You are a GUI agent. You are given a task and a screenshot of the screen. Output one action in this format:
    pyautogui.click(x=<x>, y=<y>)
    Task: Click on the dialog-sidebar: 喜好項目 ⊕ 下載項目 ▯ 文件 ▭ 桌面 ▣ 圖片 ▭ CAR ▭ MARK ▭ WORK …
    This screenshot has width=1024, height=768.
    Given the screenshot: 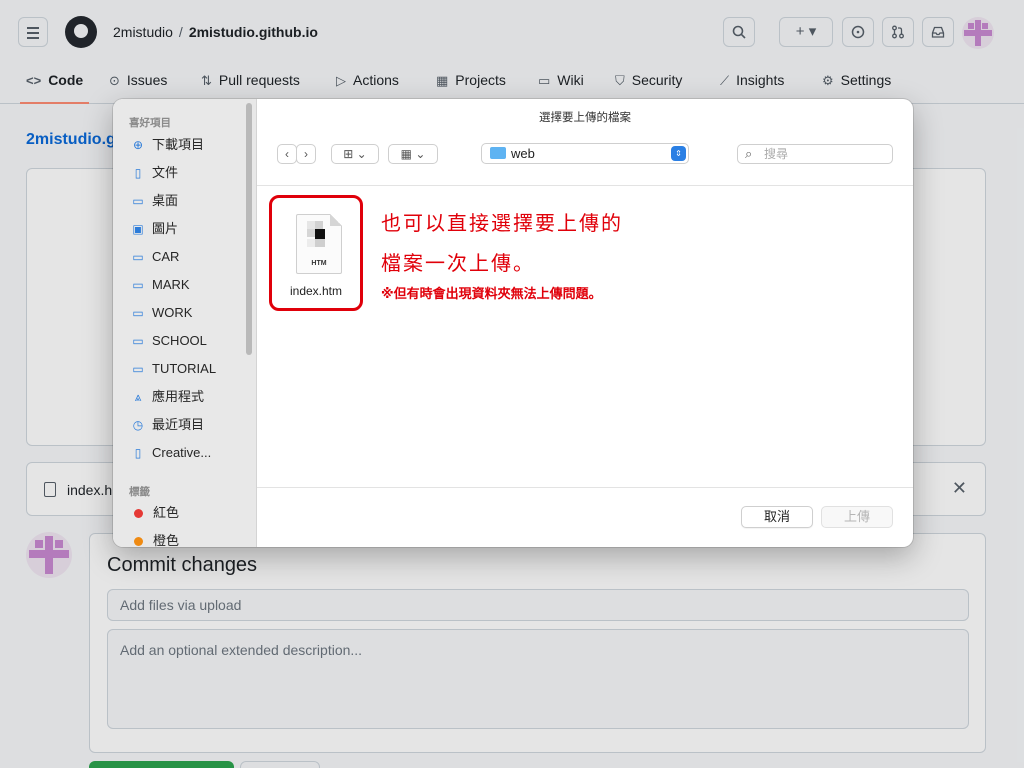 What is the action you would take?
    pyautogui.click(x=185, y=323)
    